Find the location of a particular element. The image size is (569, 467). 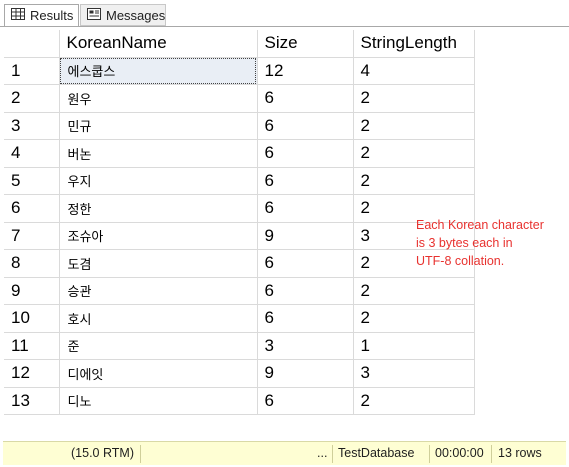

table-row: 13 디노 6 2 is located at coordinates (239, 401).